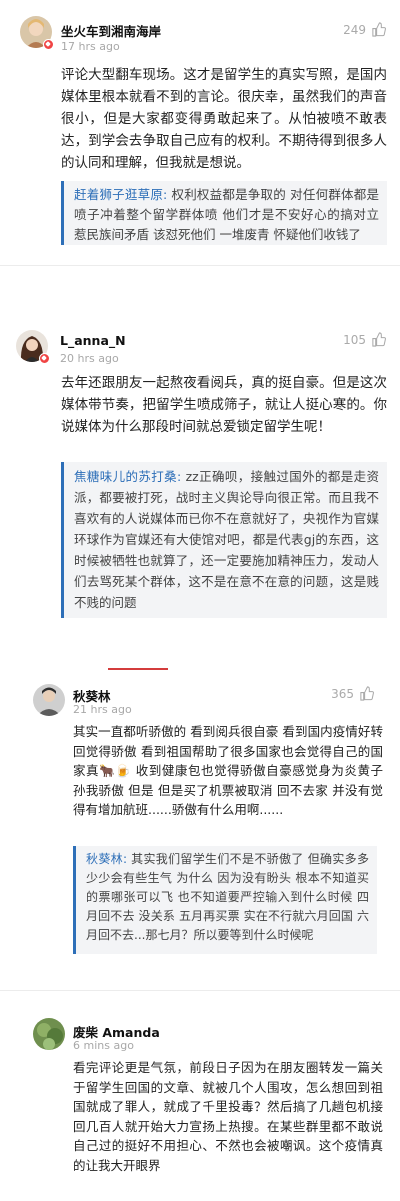 The width and height of the screenshot is (400, 1201). Describe the element at coordinates (102, 709) in the screenshot. I see `timestamp: 21 hrs ago` at that location.